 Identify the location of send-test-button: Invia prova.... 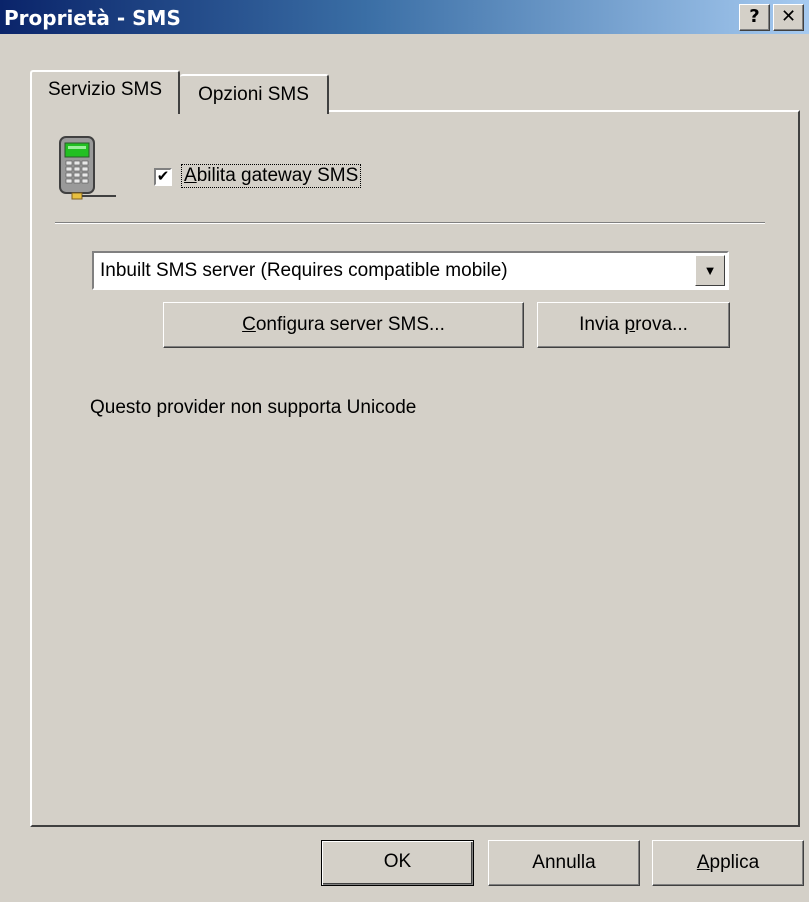
(633, 325).